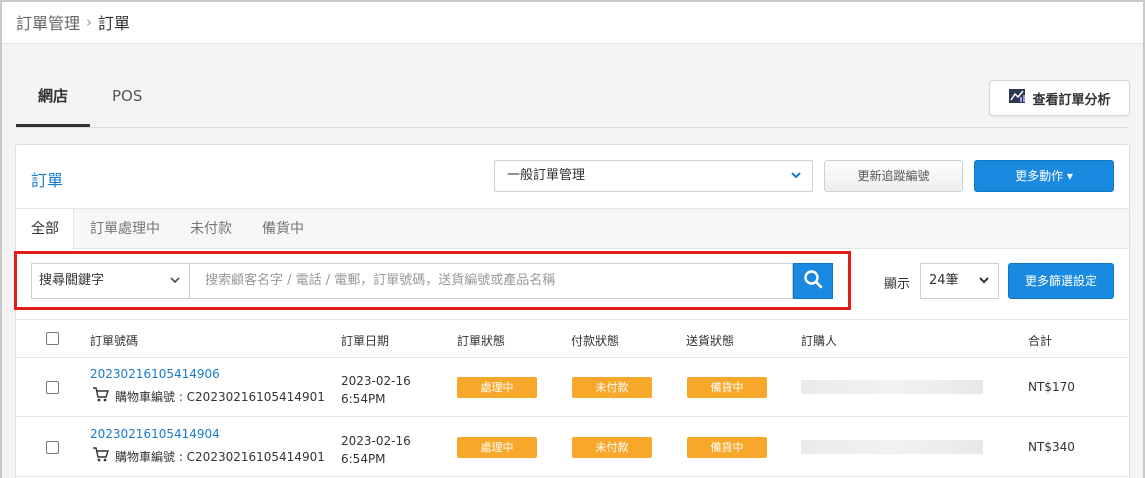 This screenshot has height=478, width=1145. What do you see at coordinates (572, 23) in the screenshot?
I see `top-bar: 訂單管理 › 訂單` at bounding box center [572, 23].